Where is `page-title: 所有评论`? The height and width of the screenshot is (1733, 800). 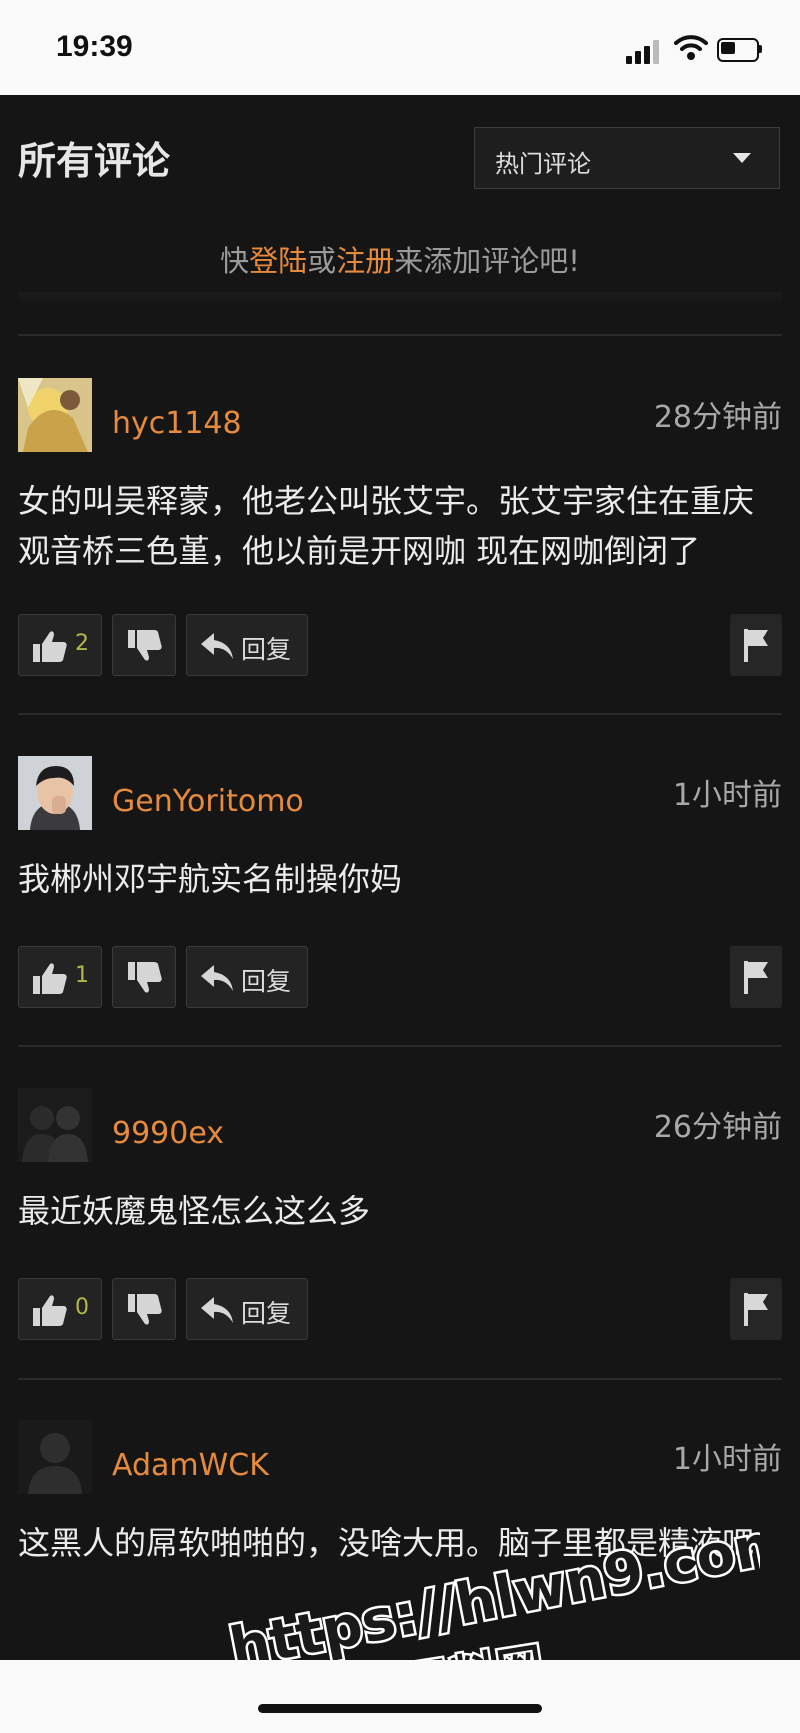
page-title: 所有评论 is located at coordinates (94, 161).